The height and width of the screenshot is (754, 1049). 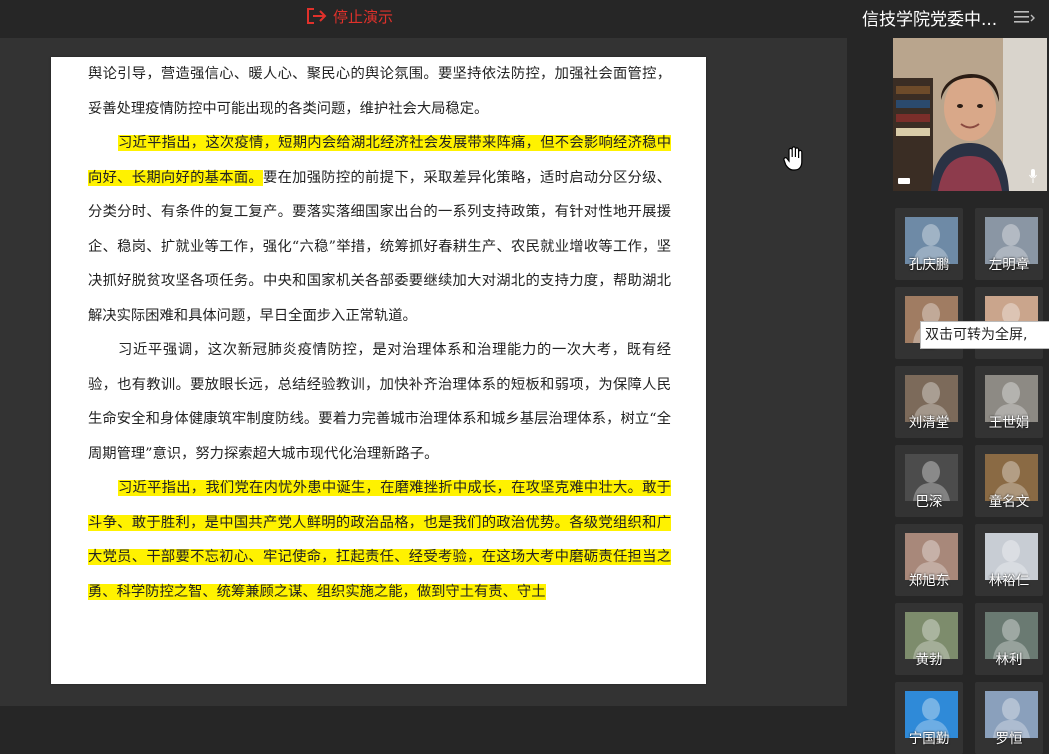 What do you see at coordinates (929, 402) in the screenshot?
I see `participant-tile: 刘清堂` at bounding box center [929, 402].